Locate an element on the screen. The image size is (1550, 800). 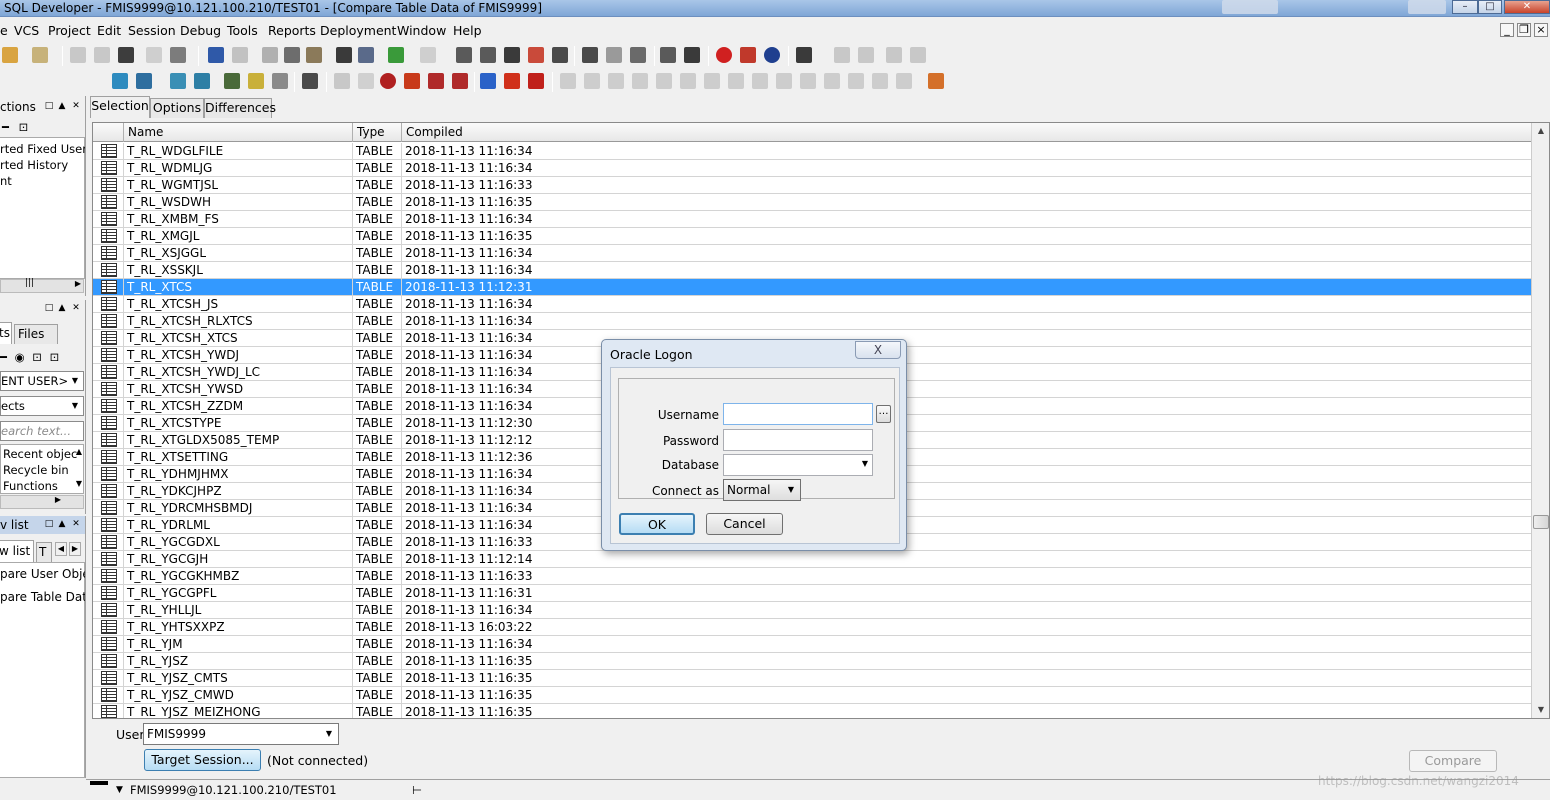
arrow-right-red-icon is located at coordinates (512, 81).